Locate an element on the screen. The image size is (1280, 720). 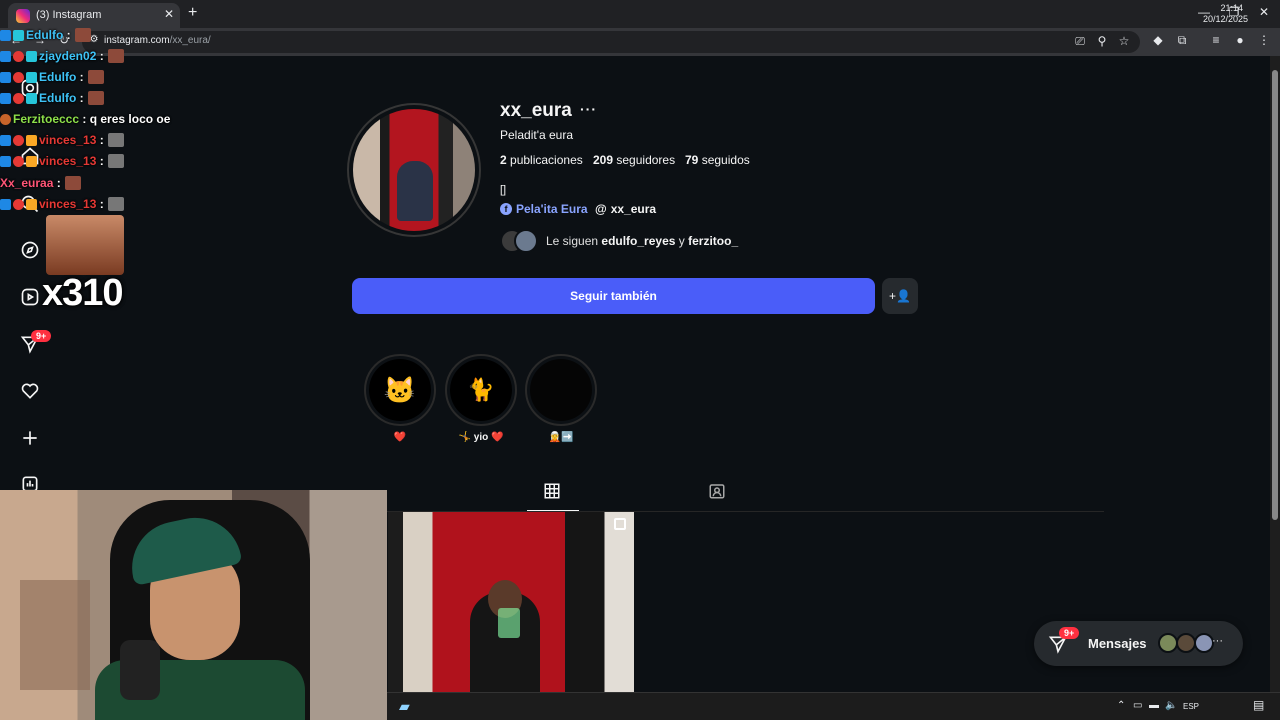
instagram-favicon-icon is located at coordinates (23, 16).